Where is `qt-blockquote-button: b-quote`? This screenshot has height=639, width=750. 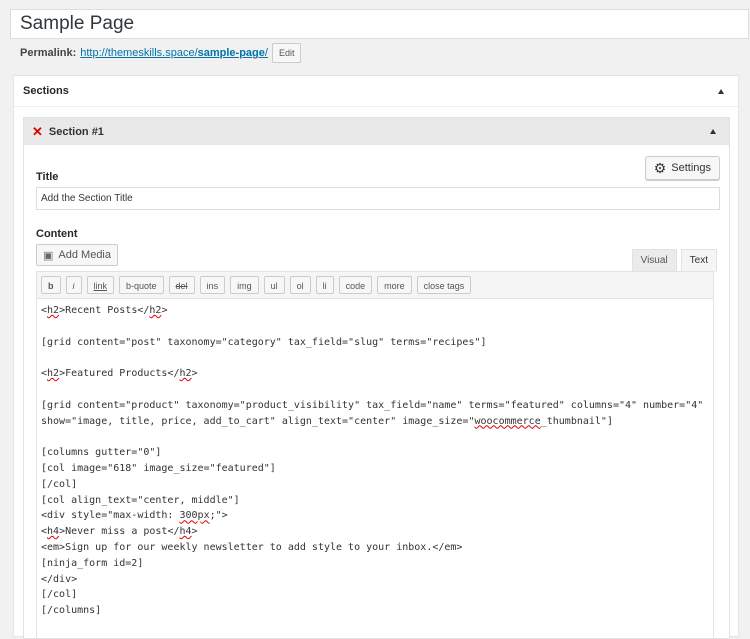 qt-blockquote-button: b-quote is located at coordinates (141, 285).